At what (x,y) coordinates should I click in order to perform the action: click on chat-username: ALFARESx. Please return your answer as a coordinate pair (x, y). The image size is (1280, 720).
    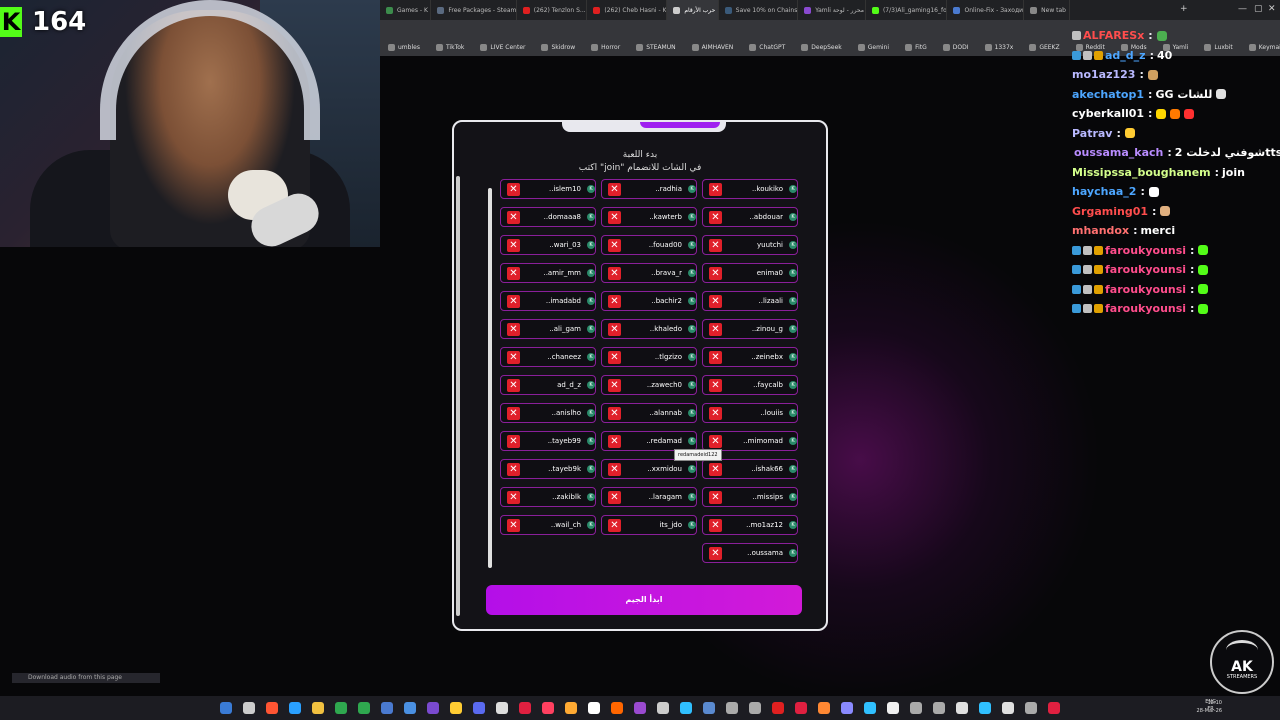
    Looking at the image, I should click on (1113, 36).